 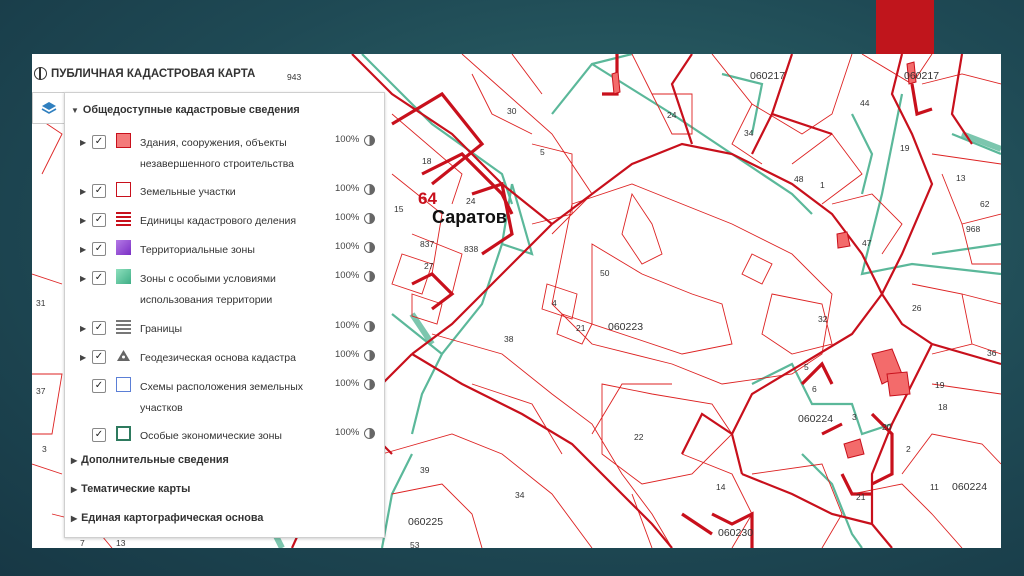 What do you see at coordinates (49, 108) in the screenshot?
I see `layers-toggle-button` at bounding box center [49, 108].